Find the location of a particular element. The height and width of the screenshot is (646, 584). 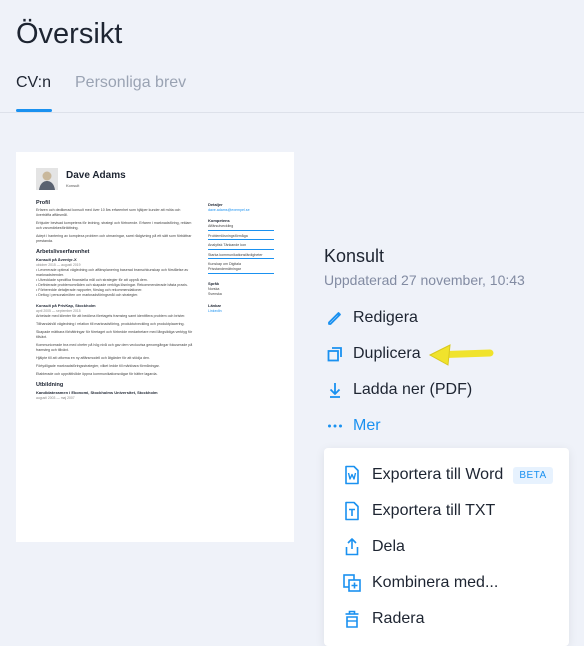

job-title: Konsult på Äventyr-X is located at coordinates (56, 259).